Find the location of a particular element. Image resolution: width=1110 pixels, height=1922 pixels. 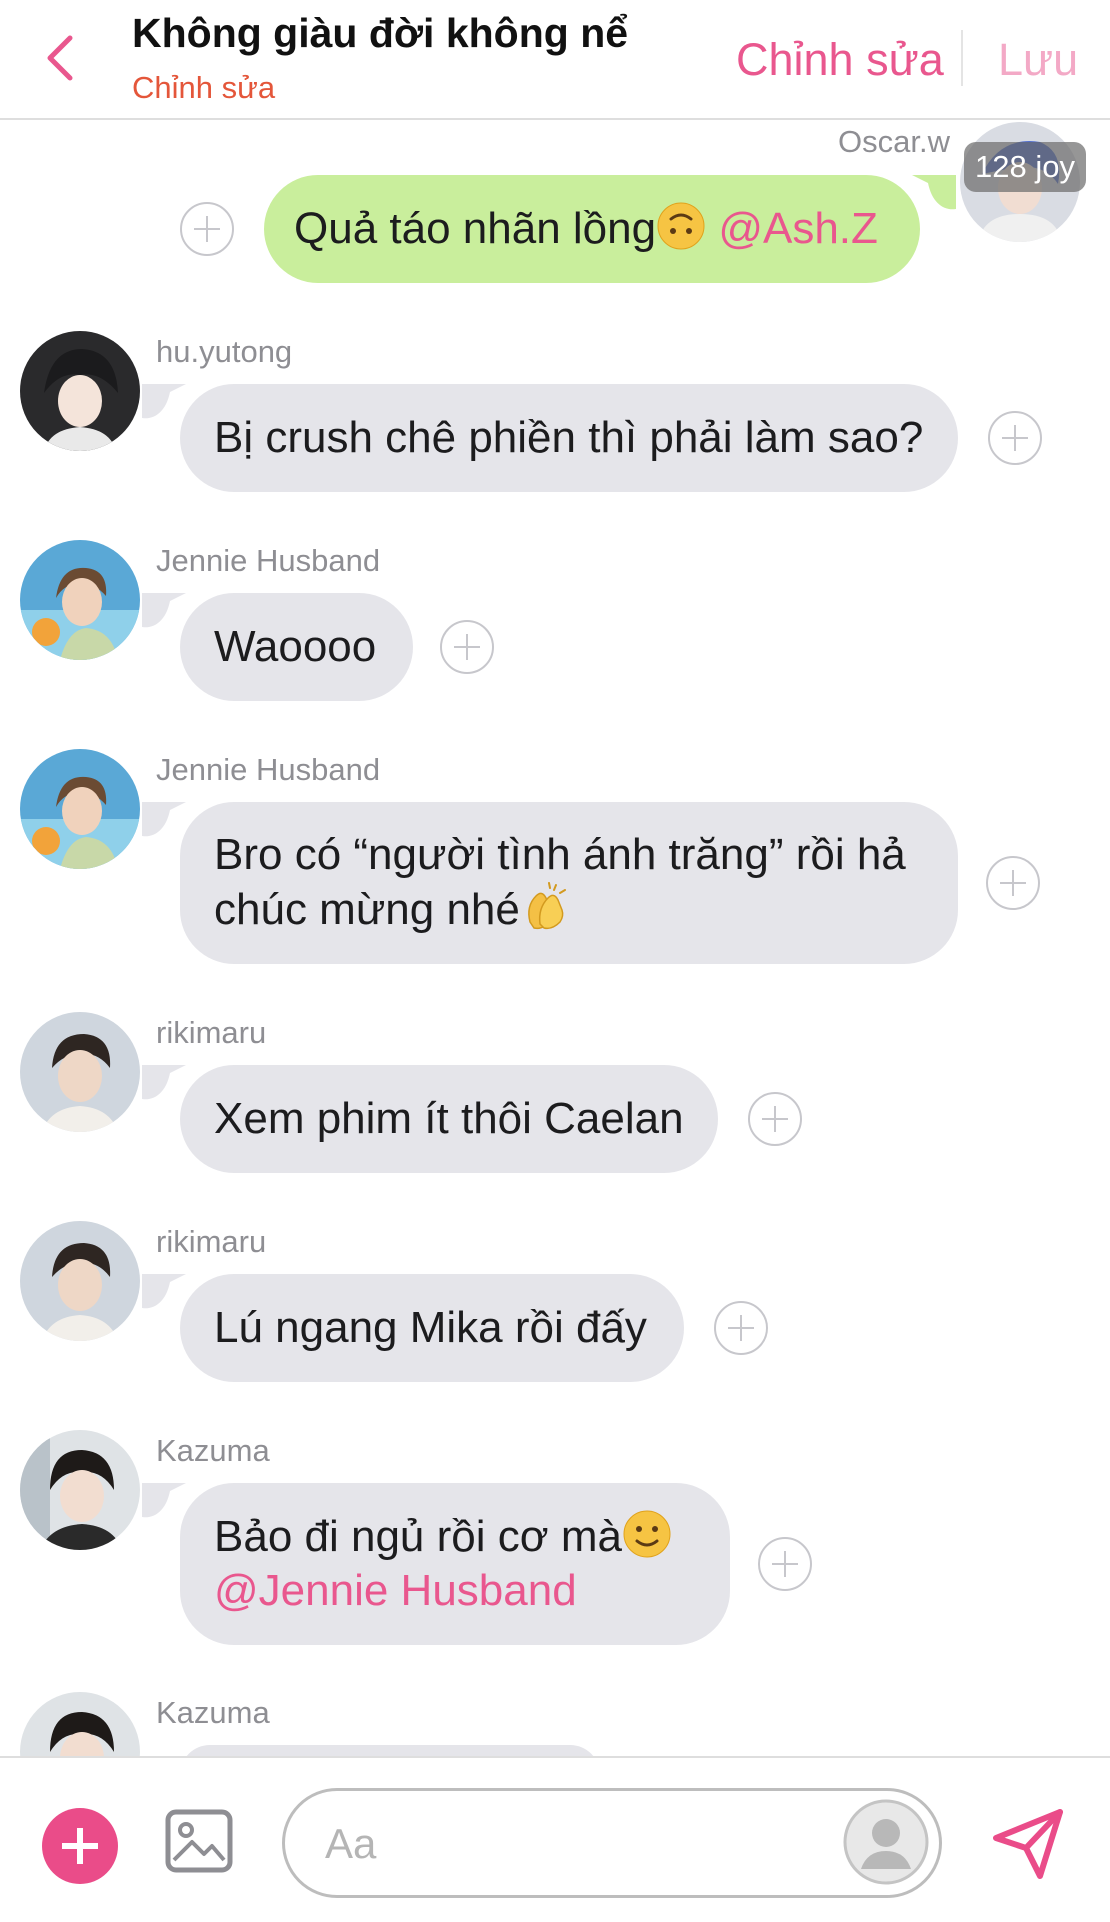

message-input is located at coordinates (565, 1844).